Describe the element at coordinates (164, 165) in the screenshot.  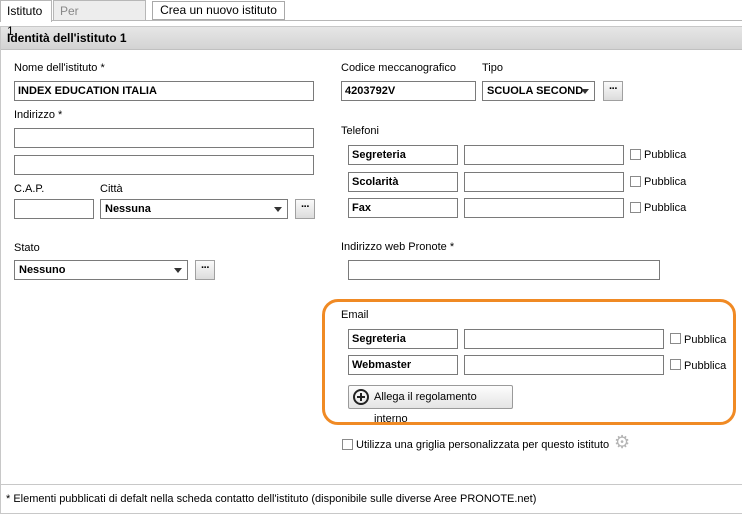
I see `address-line2-input` at that location.